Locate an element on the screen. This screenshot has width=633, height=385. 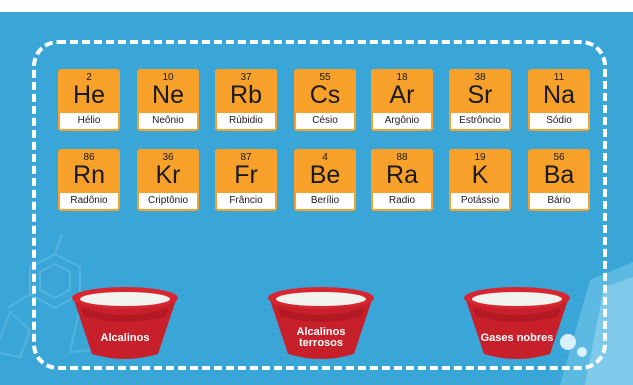
element-card-ra: 88 Ra Radio is located at coordinates (402, 180).